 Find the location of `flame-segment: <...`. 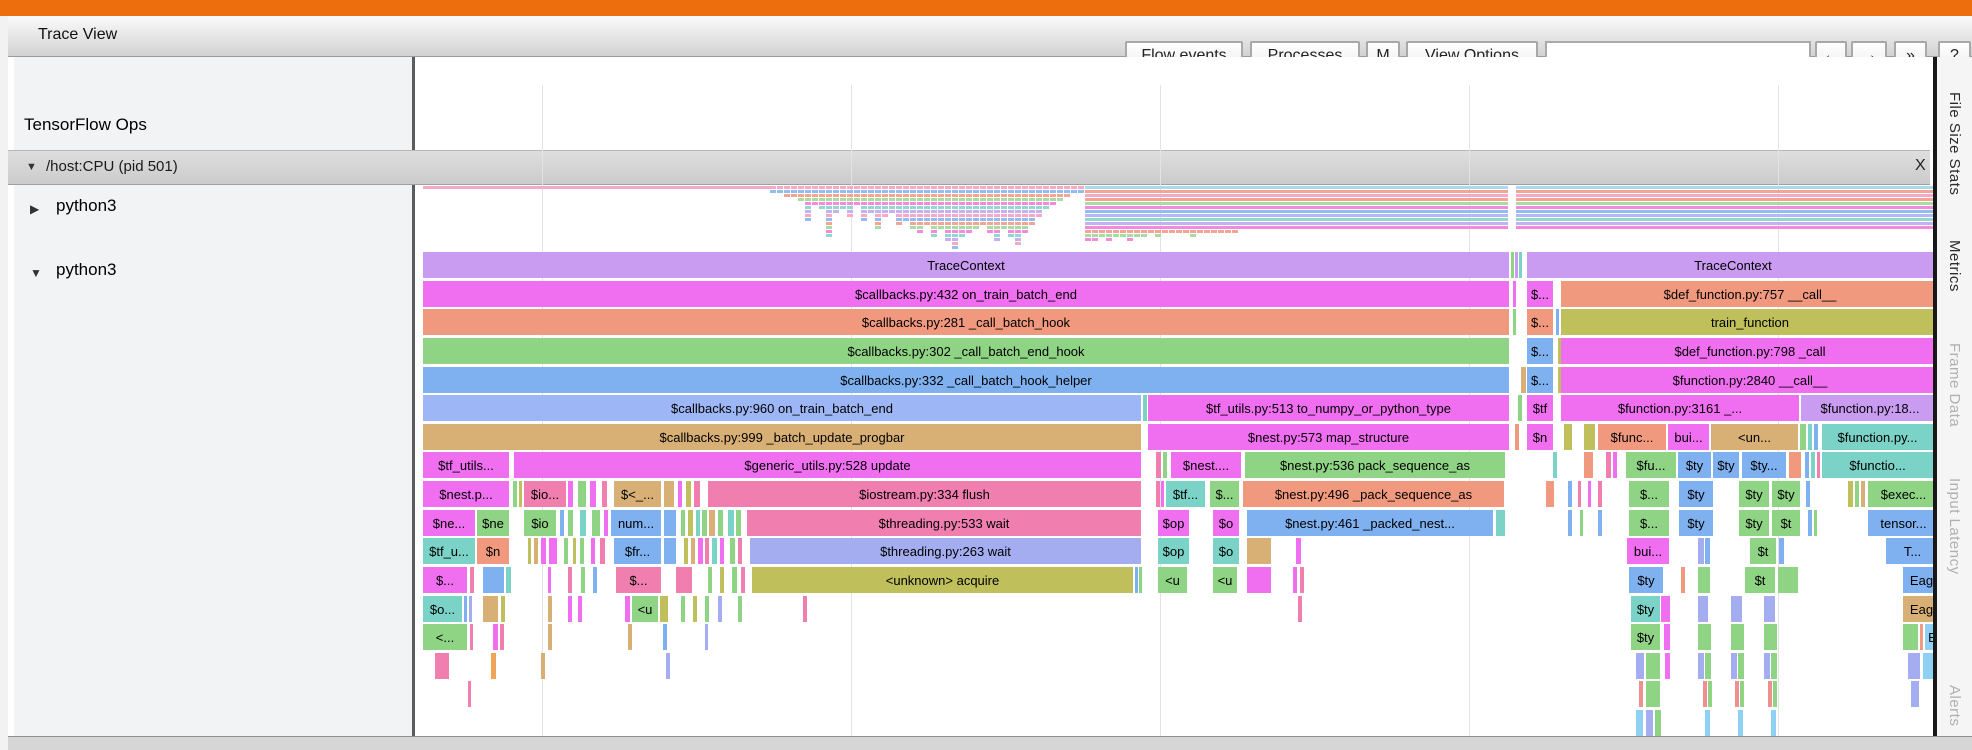

flame-segment: <... is located at coordinates (445, 637).